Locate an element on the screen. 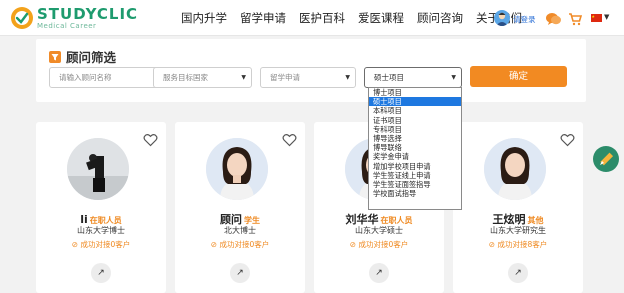  confirm-button: 确定 is located at coordinates (518, 76).